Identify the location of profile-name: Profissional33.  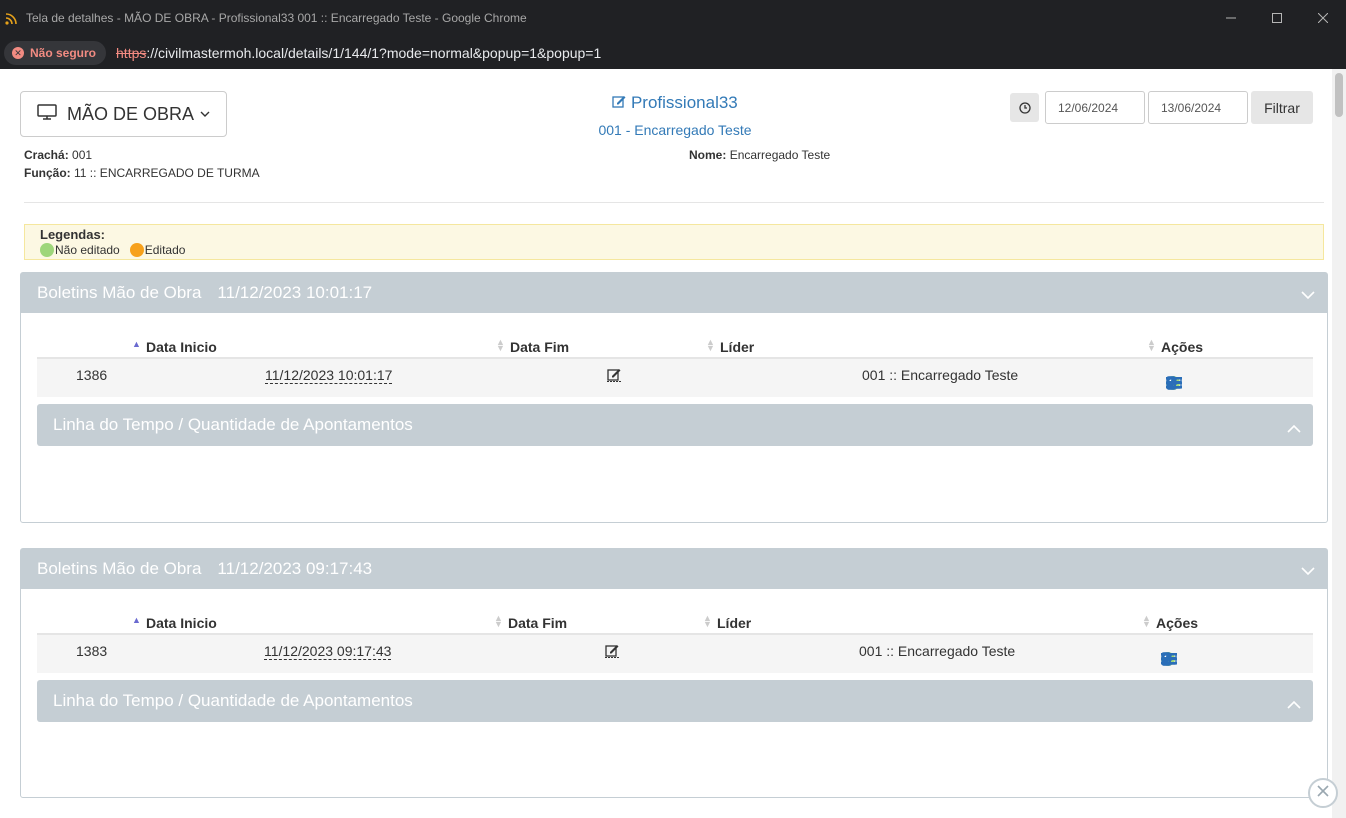
(684, 102).